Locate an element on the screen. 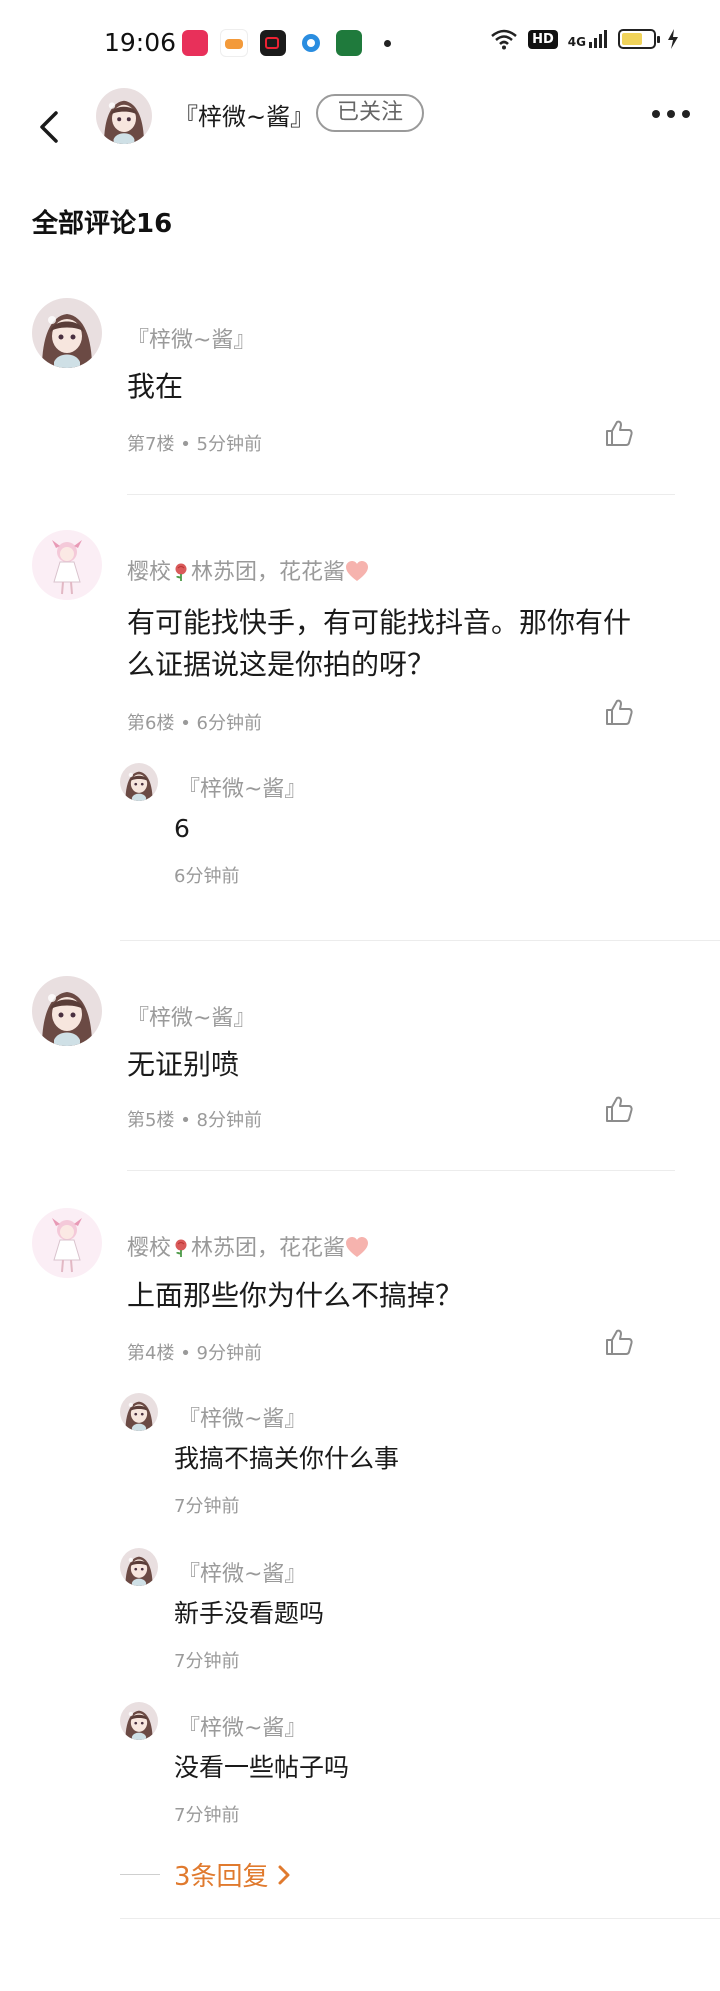 This screenshot has width=720, height=1991. more-dots-icon is located at coordinates (671, 114).